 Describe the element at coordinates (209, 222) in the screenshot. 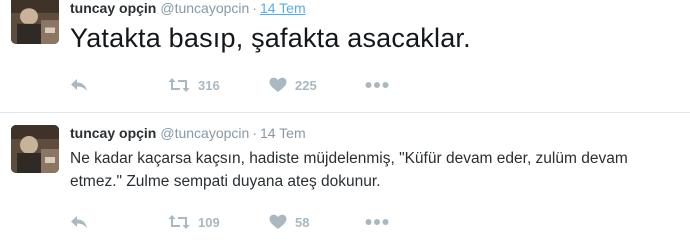

I see `retweet-count: 109` at that location.